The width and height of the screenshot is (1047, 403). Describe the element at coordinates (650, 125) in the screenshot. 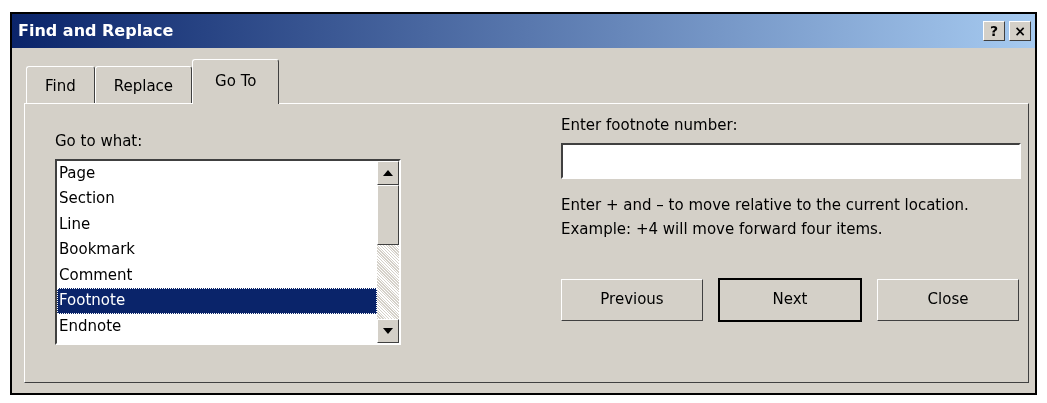

I see `field-label: Enter footnote number:` at that location.